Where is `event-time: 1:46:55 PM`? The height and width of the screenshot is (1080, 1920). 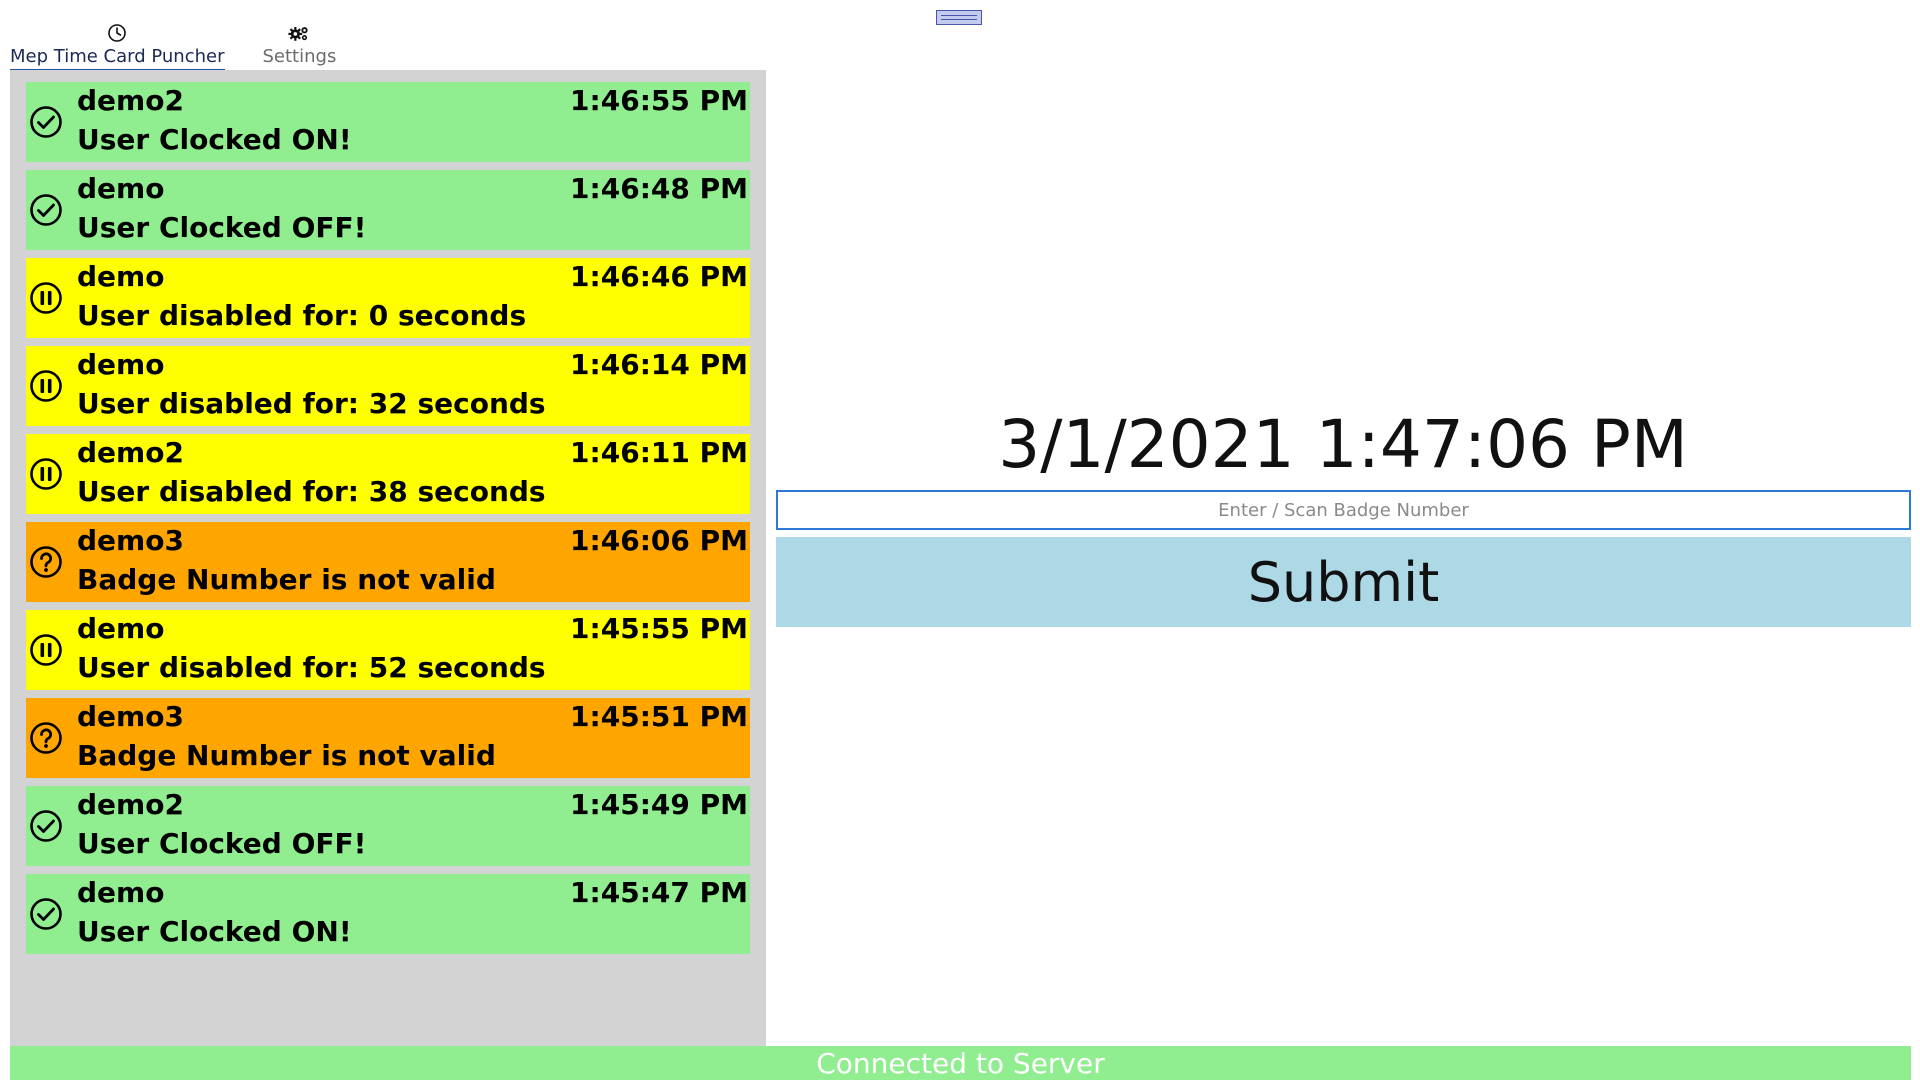
event-time: 1:46:55 PM is located at coordinates (659, 100).